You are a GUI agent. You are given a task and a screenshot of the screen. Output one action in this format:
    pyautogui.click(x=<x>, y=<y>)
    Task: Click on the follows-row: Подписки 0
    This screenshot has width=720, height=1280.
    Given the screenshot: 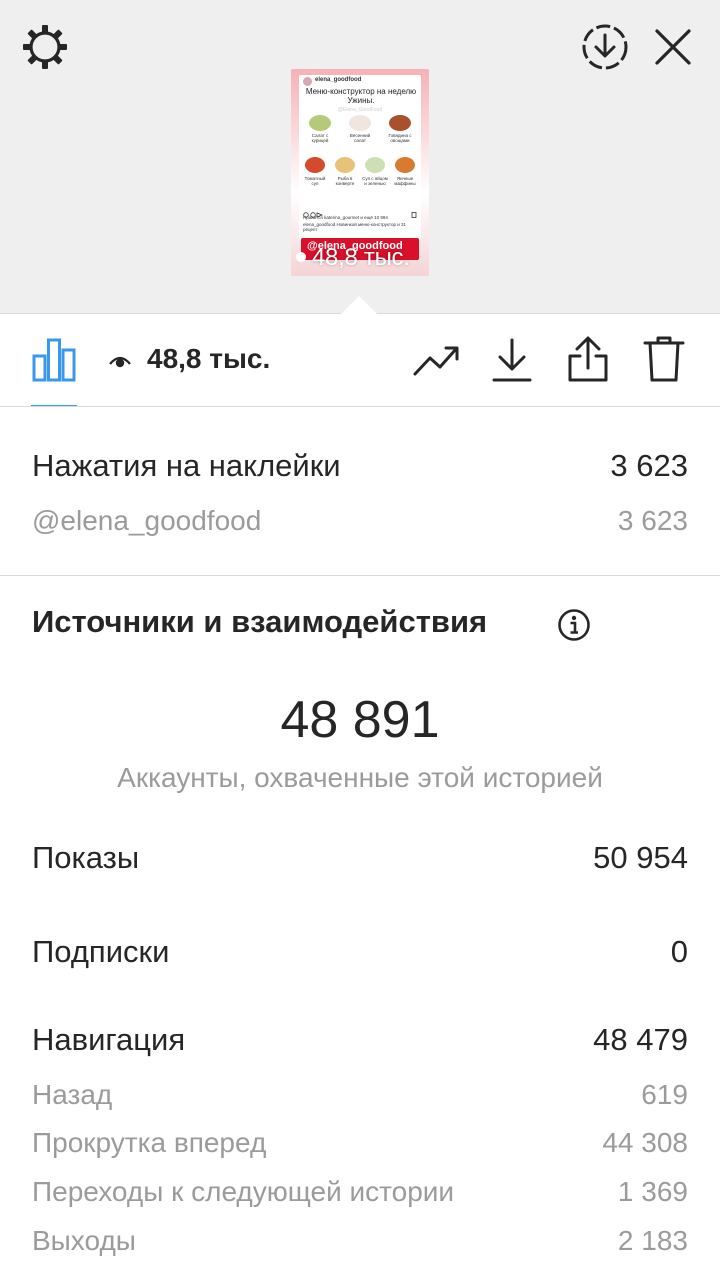 What is the action you would take?
    pyautogui.click(x=360, y=952)
    